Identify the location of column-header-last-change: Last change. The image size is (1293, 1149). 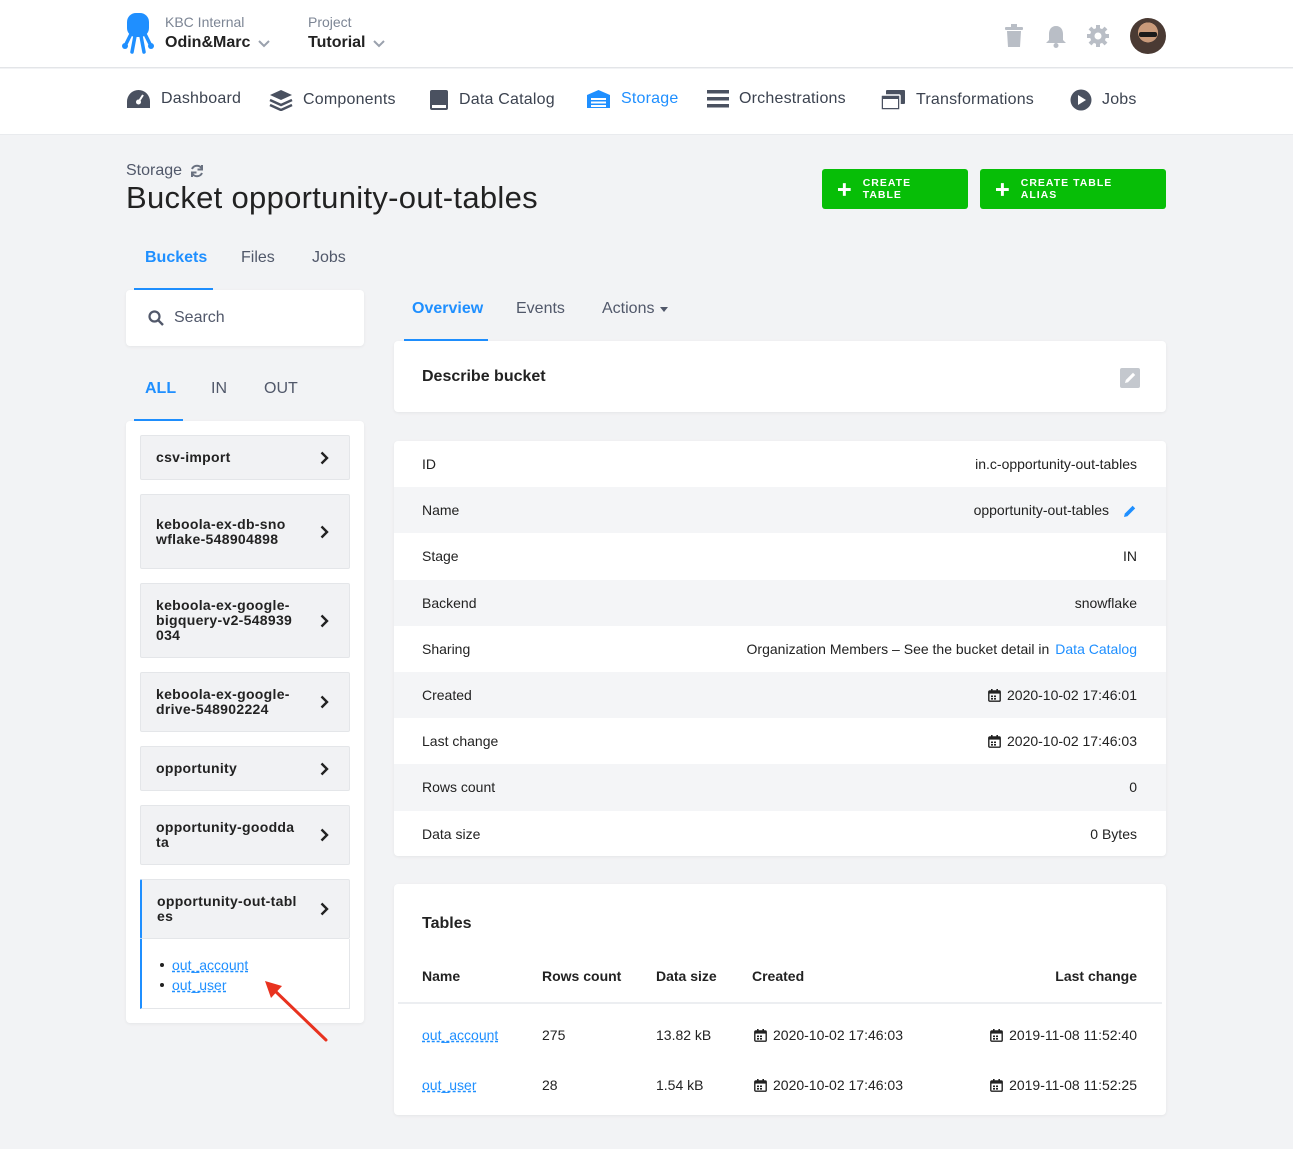
(1096, 976).